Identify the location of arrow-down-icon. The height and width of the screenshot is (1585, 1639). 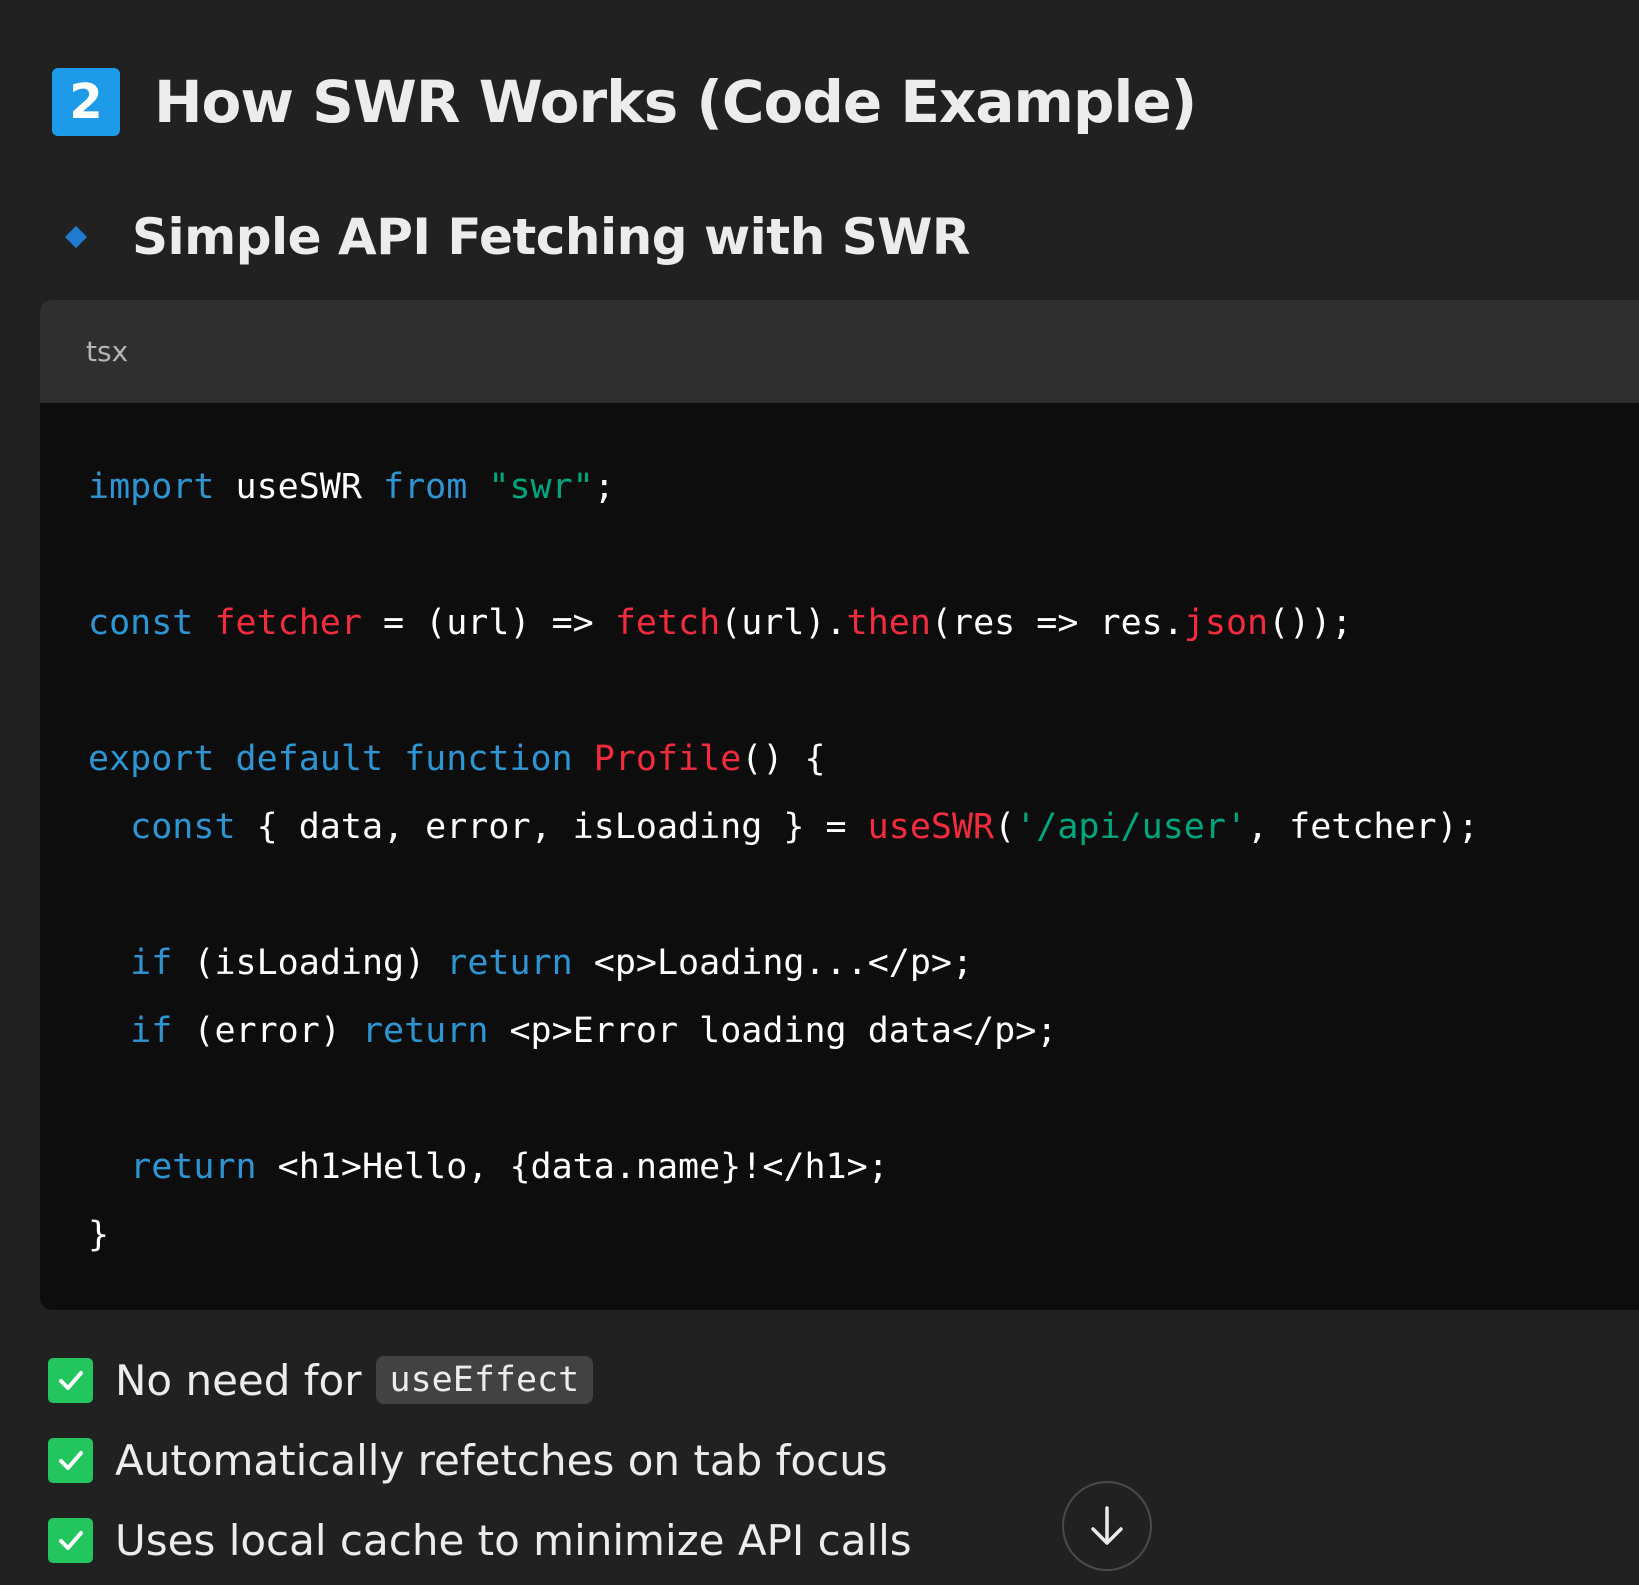
(1107, 1525).